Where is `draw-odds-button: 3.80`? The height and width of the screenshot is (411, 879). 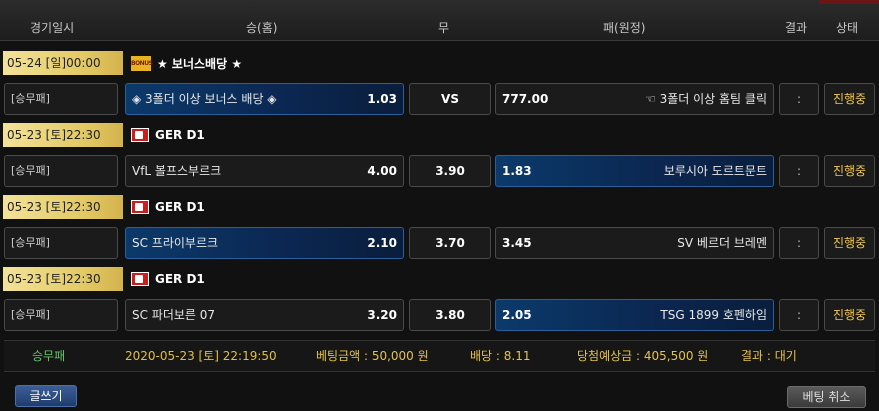
draw-odds-button: 3.80 is located at coordinates (450, 315).